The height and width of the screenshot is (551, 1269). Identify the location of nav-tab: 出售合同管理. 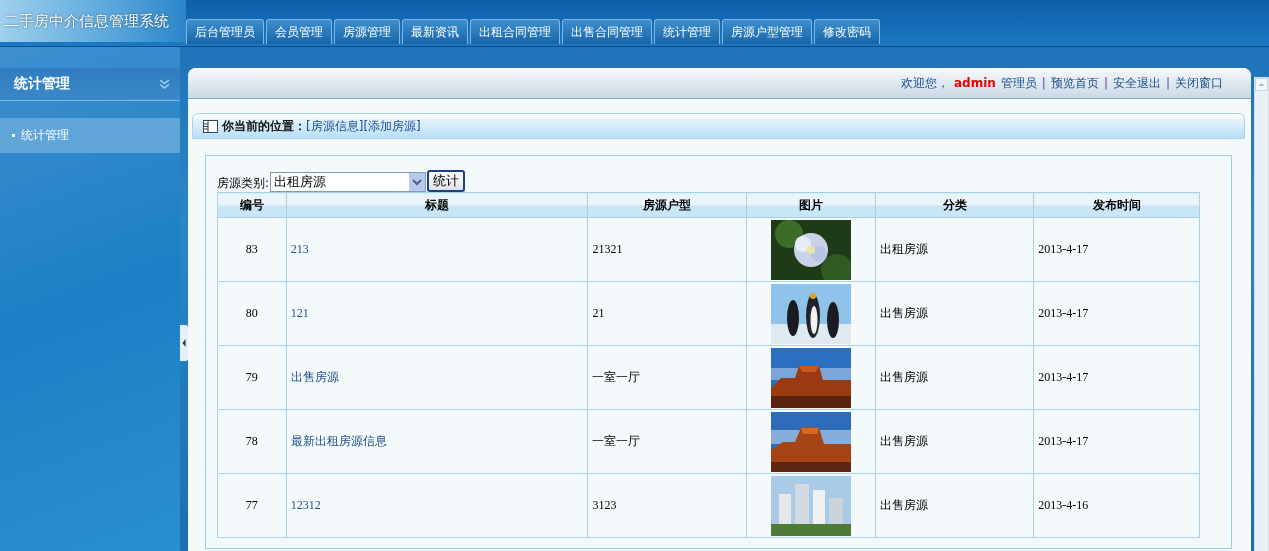
(607, 31).